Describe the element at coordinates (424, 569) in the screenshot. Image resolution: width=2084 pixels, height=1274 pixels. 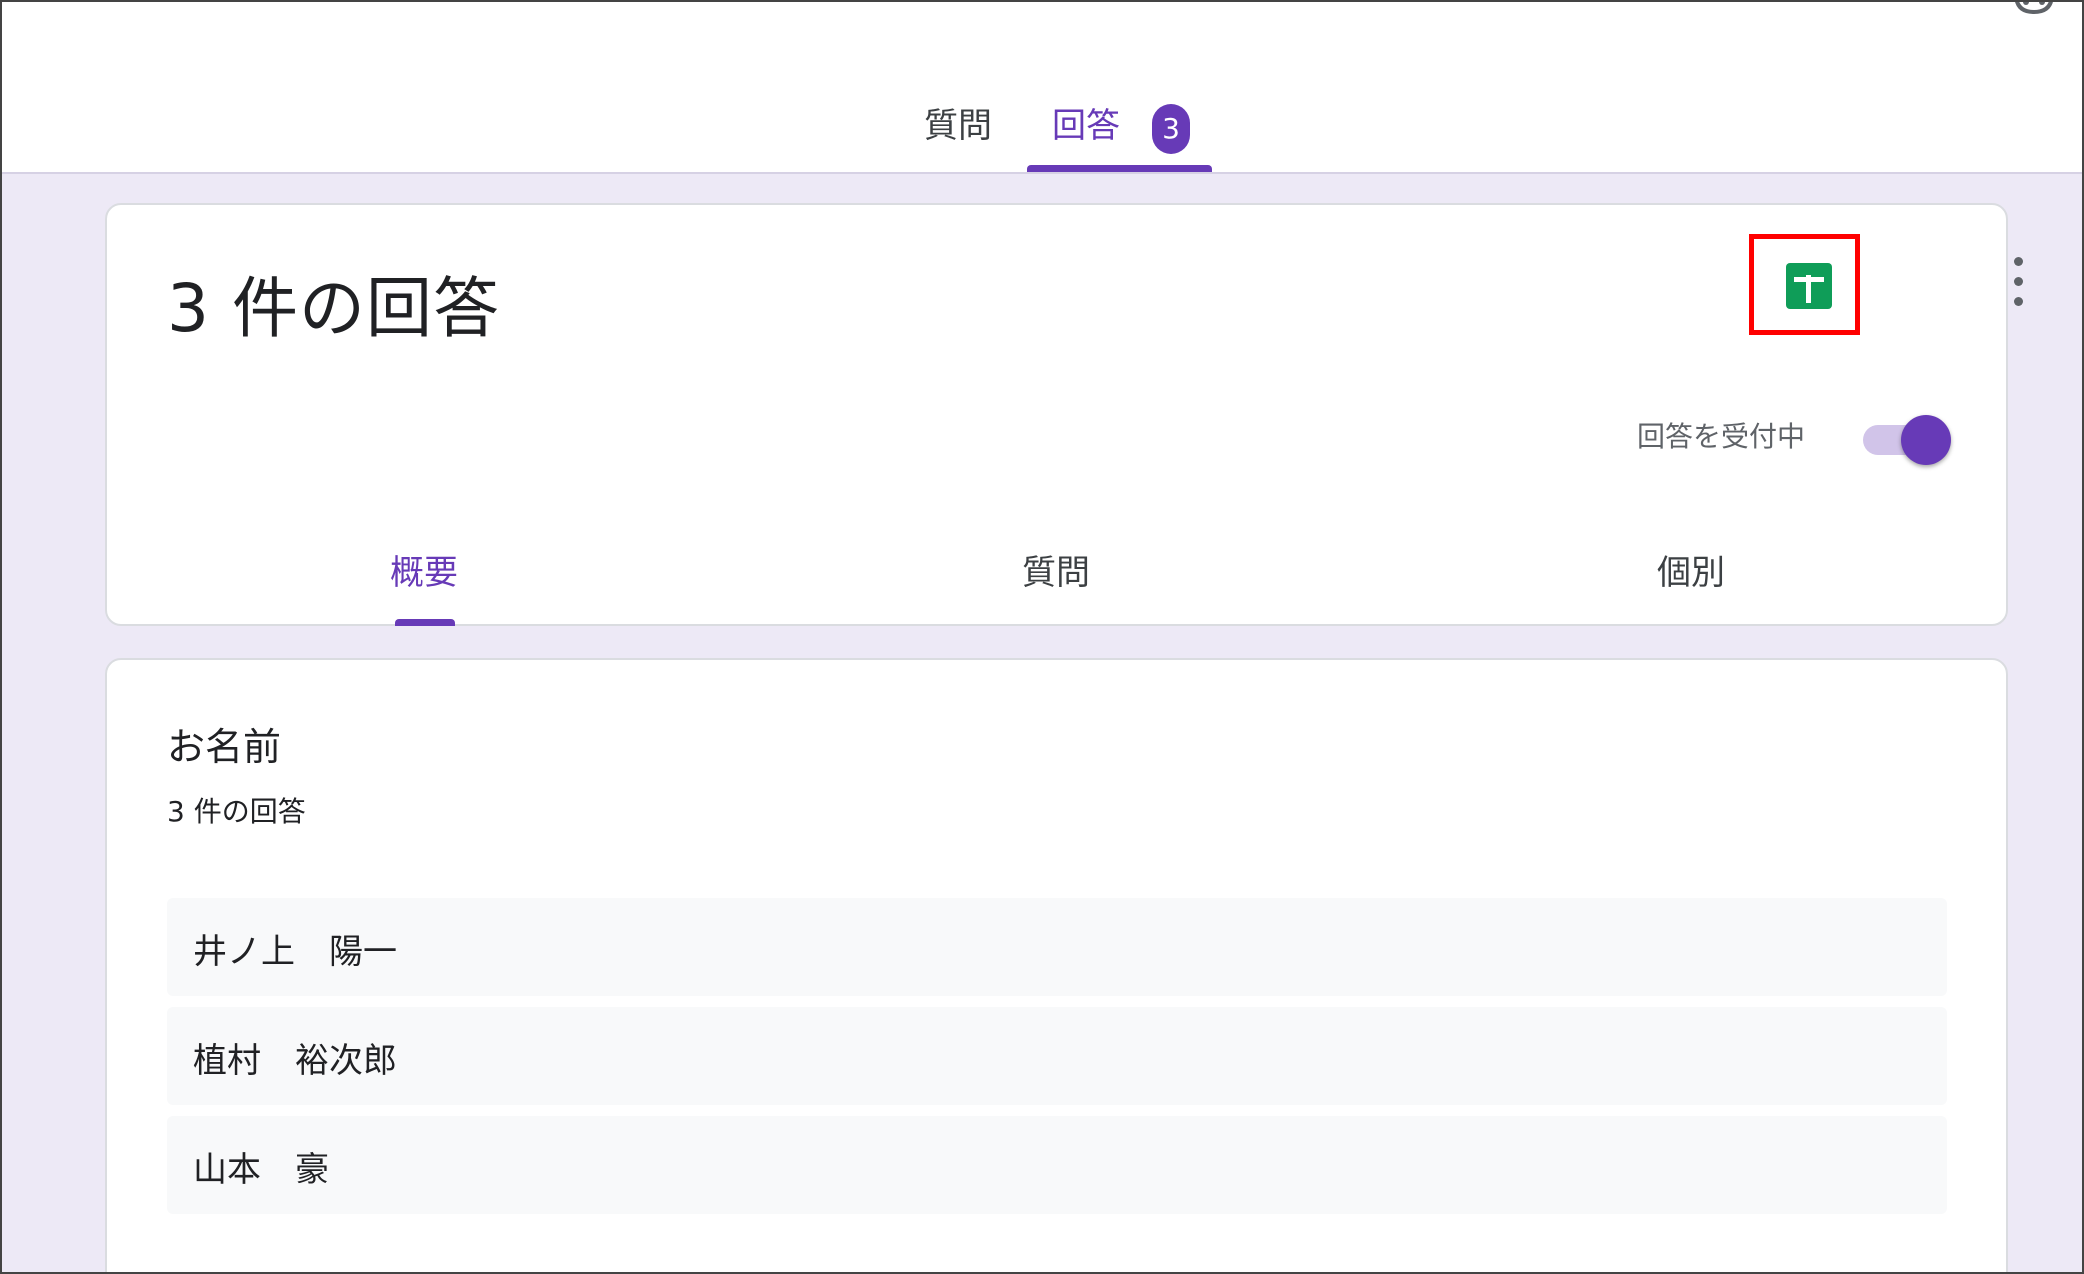
I see `tab-summary: 概要` at that location.